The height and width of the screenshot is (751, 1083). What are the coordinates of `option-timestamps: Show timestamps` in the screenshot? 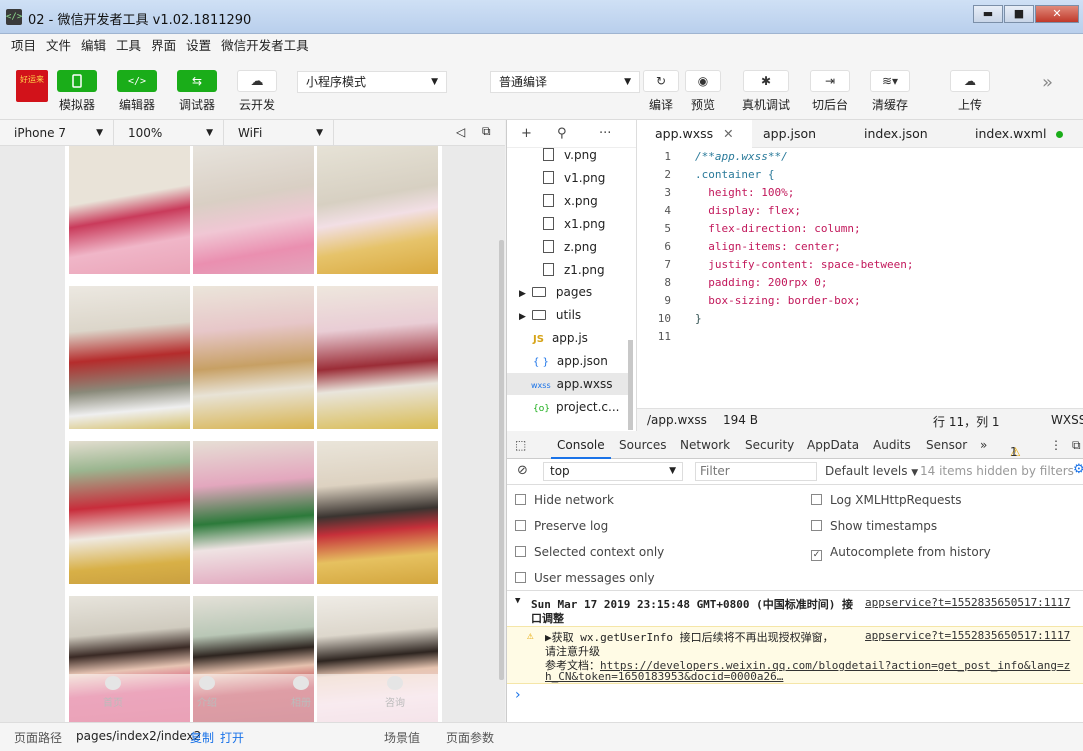 It's located at (874, 526).